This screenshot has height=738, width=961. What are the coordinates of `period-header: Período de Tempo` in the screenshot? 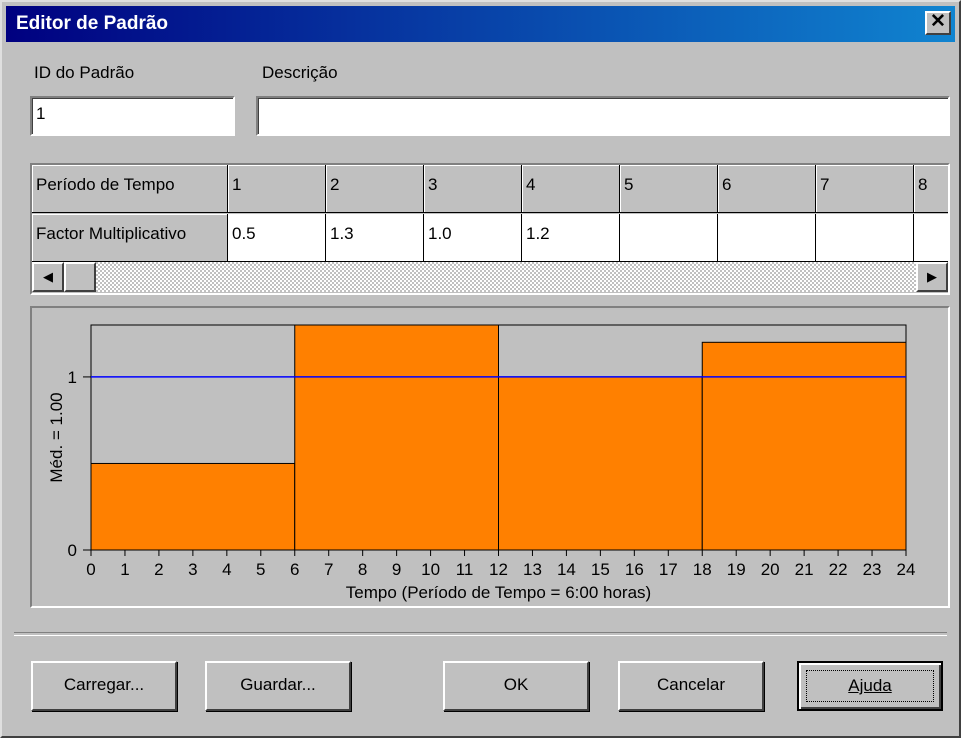 It's located at (130, 189).